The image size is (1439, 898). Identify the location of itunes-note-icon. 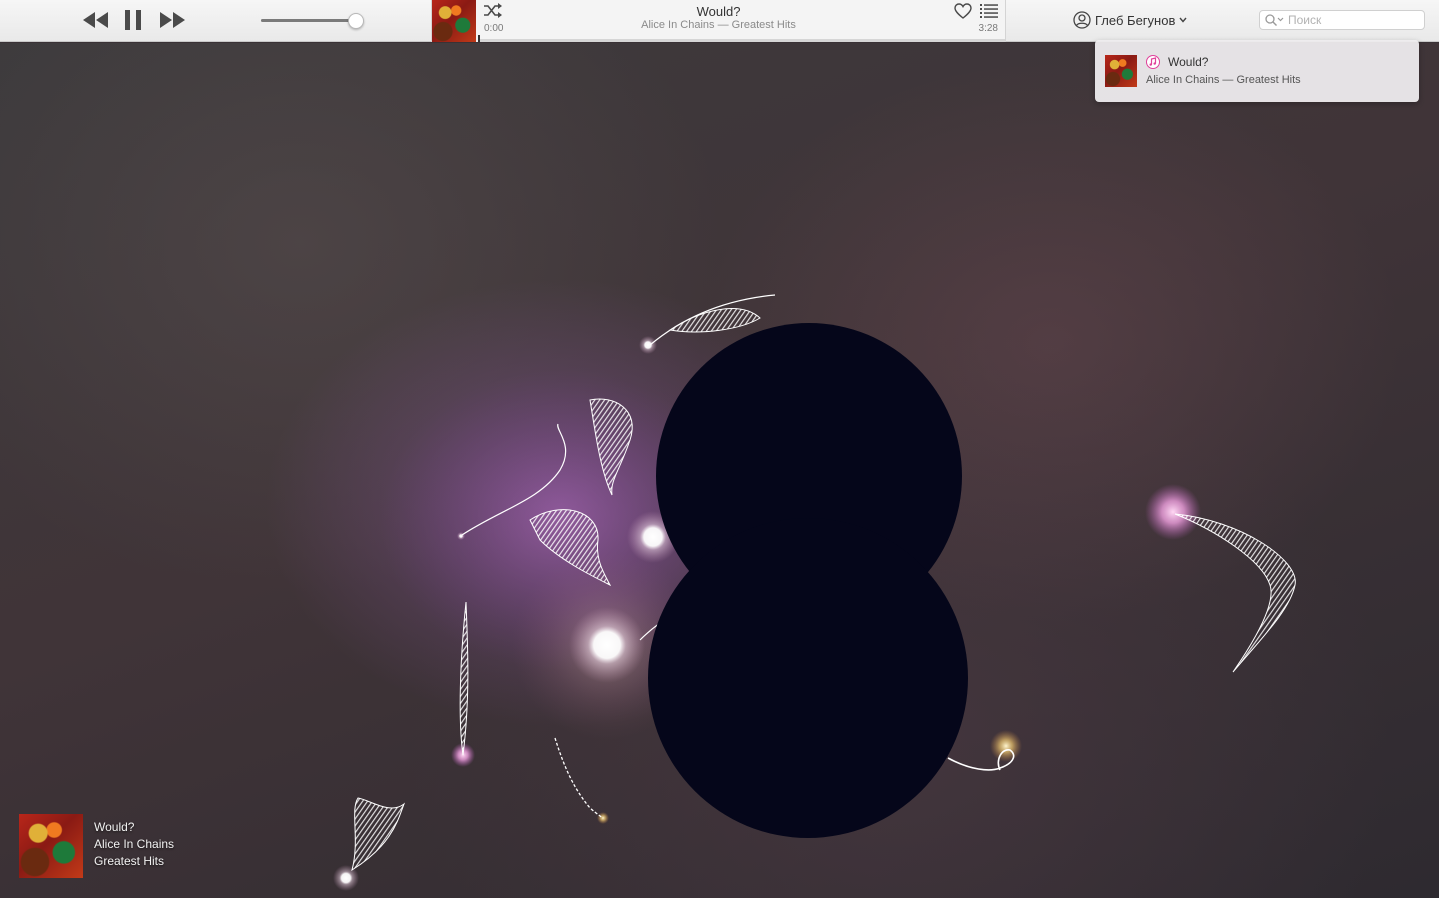
(1153, 62).